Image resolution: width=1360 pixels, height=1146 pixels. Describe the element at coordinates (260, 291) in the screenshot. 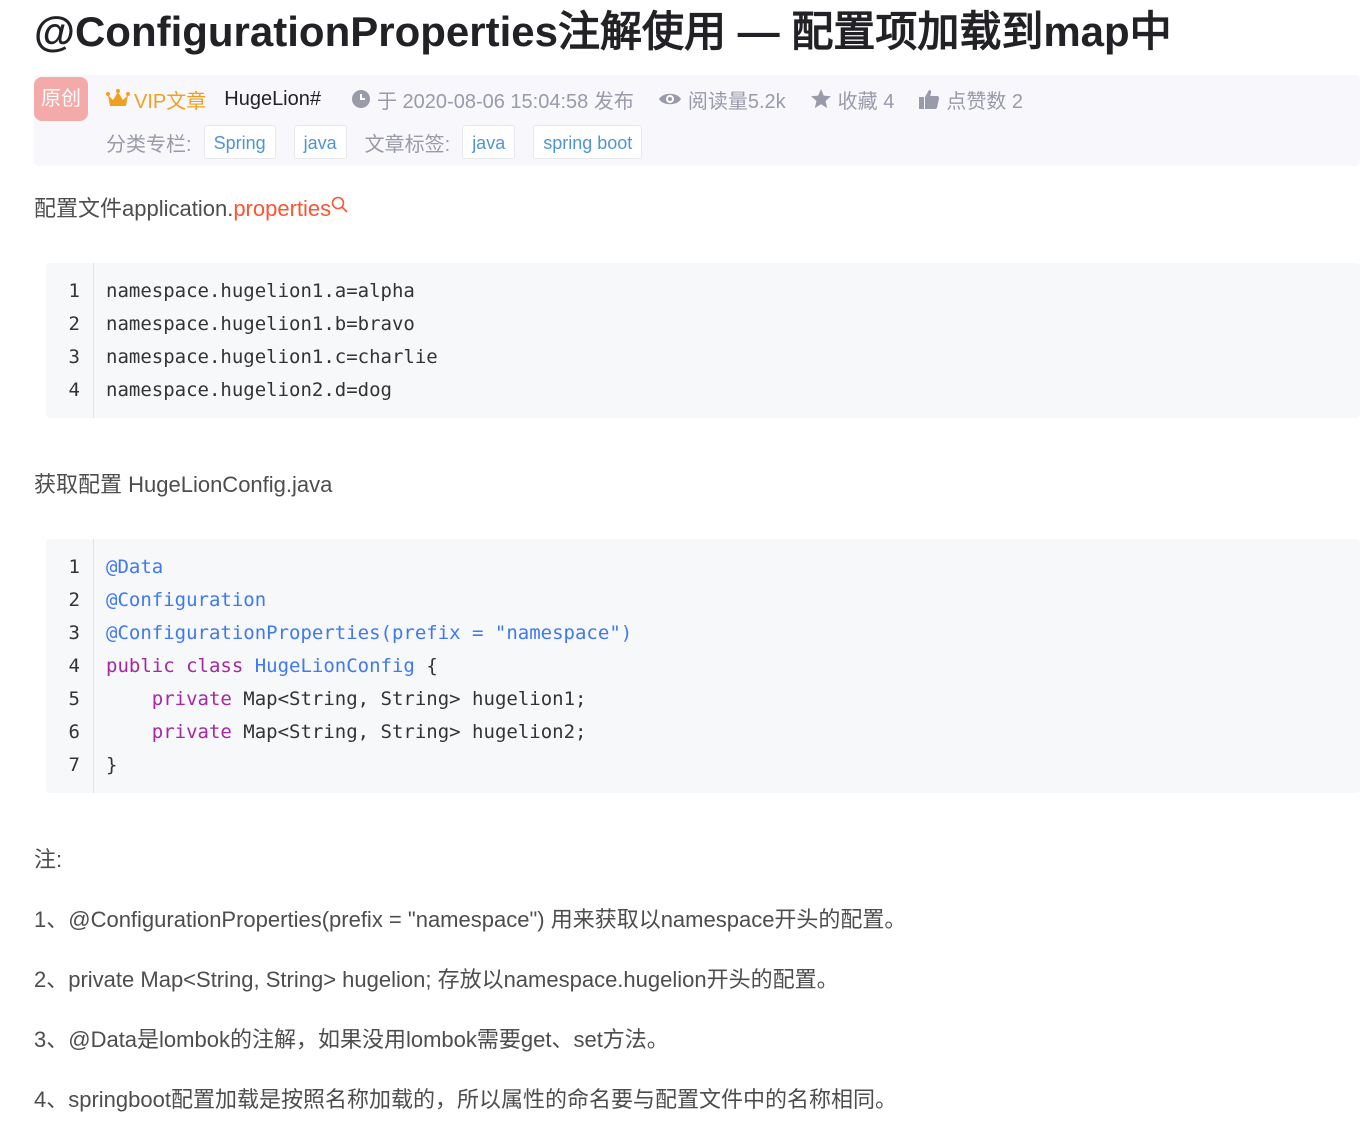

I see `code-line: namespace.hugelion1.a=alpha` at that location.